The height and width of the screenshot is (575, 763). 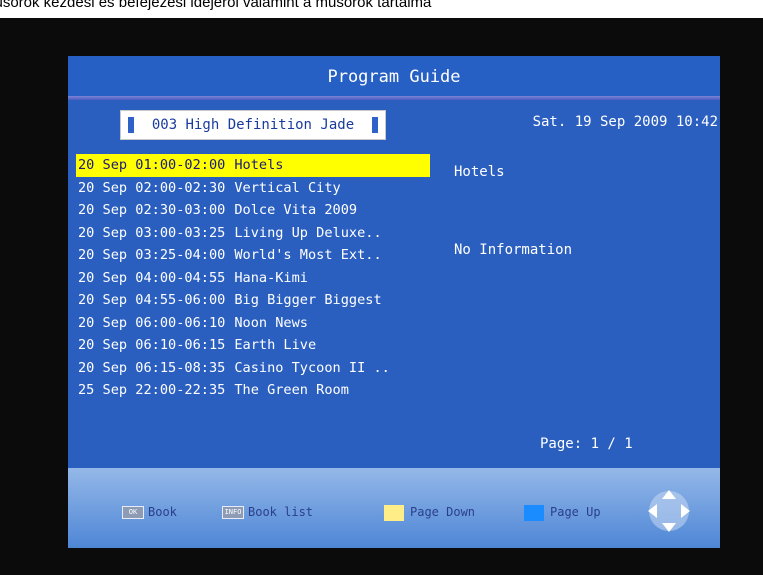 I want to click on page-down-label: Page Down, so click(x=443, y=512).